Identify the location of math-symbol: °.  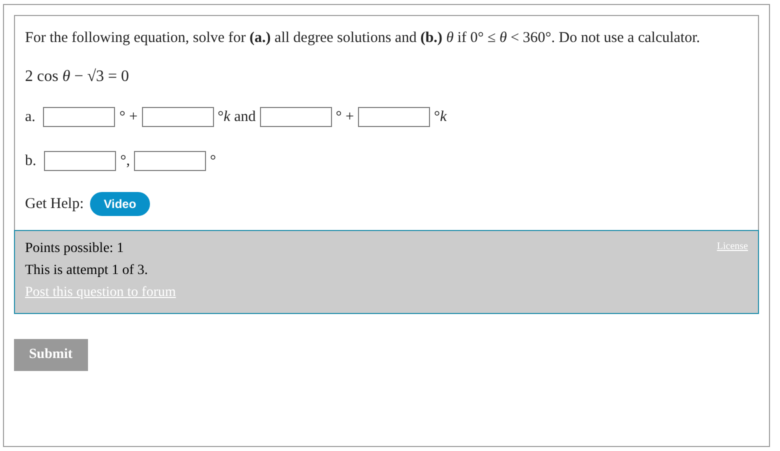
(213, 161).